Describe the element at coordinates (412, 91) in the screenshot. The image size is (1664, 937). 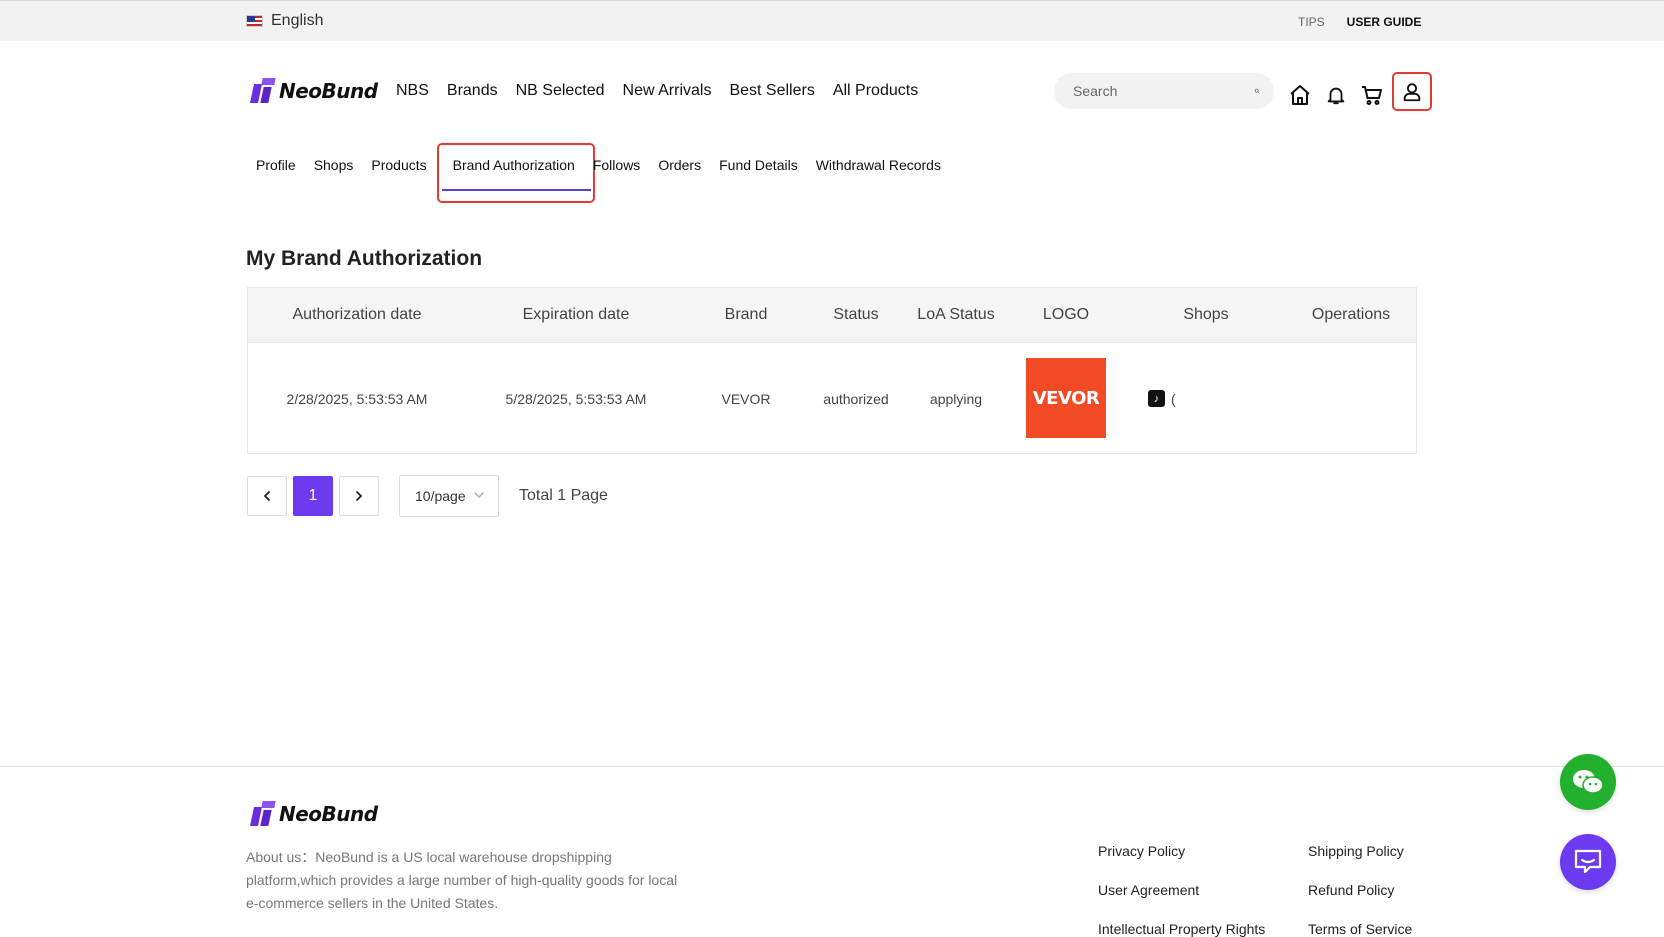
I see `nav-item-nbs: NBS` at that location.